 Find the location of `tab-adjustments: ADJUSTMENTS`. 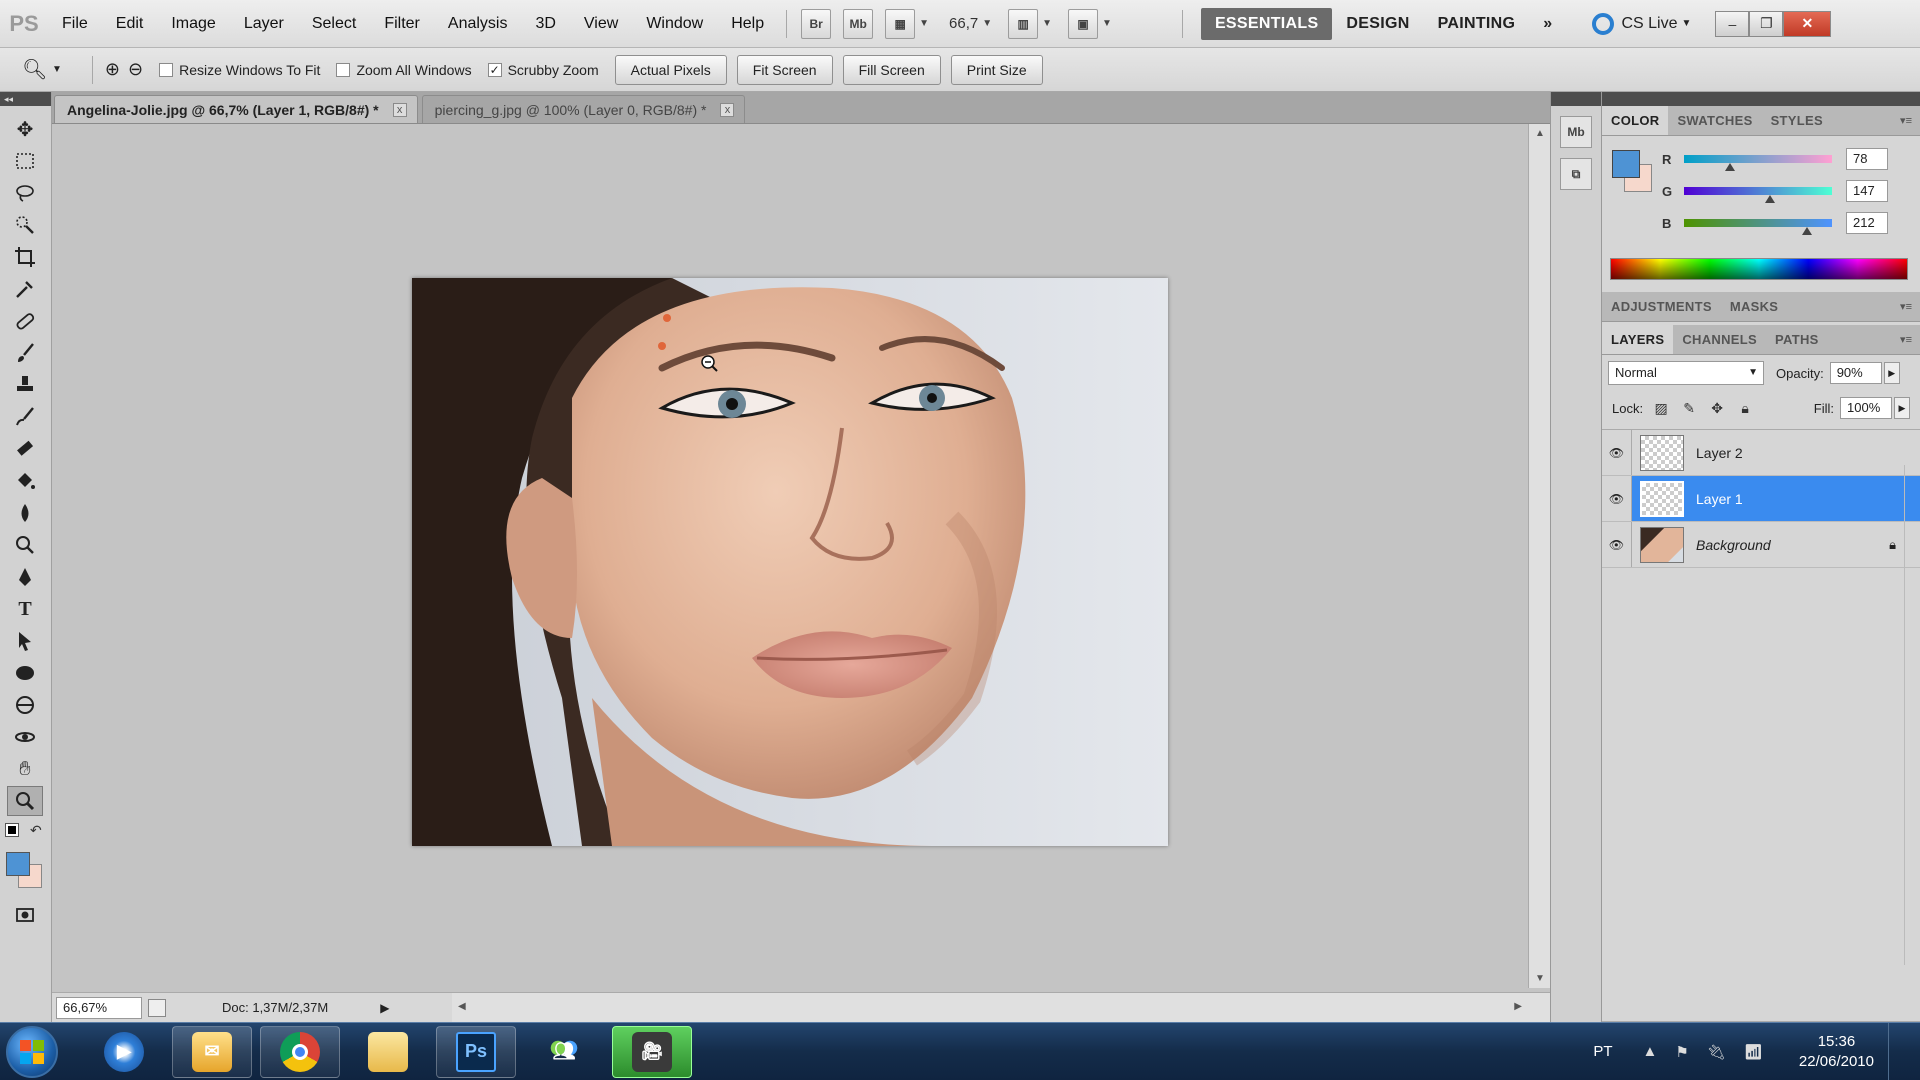

tab-adjustments: ADJUSTMENTS is located at coordinates (1661, 306).